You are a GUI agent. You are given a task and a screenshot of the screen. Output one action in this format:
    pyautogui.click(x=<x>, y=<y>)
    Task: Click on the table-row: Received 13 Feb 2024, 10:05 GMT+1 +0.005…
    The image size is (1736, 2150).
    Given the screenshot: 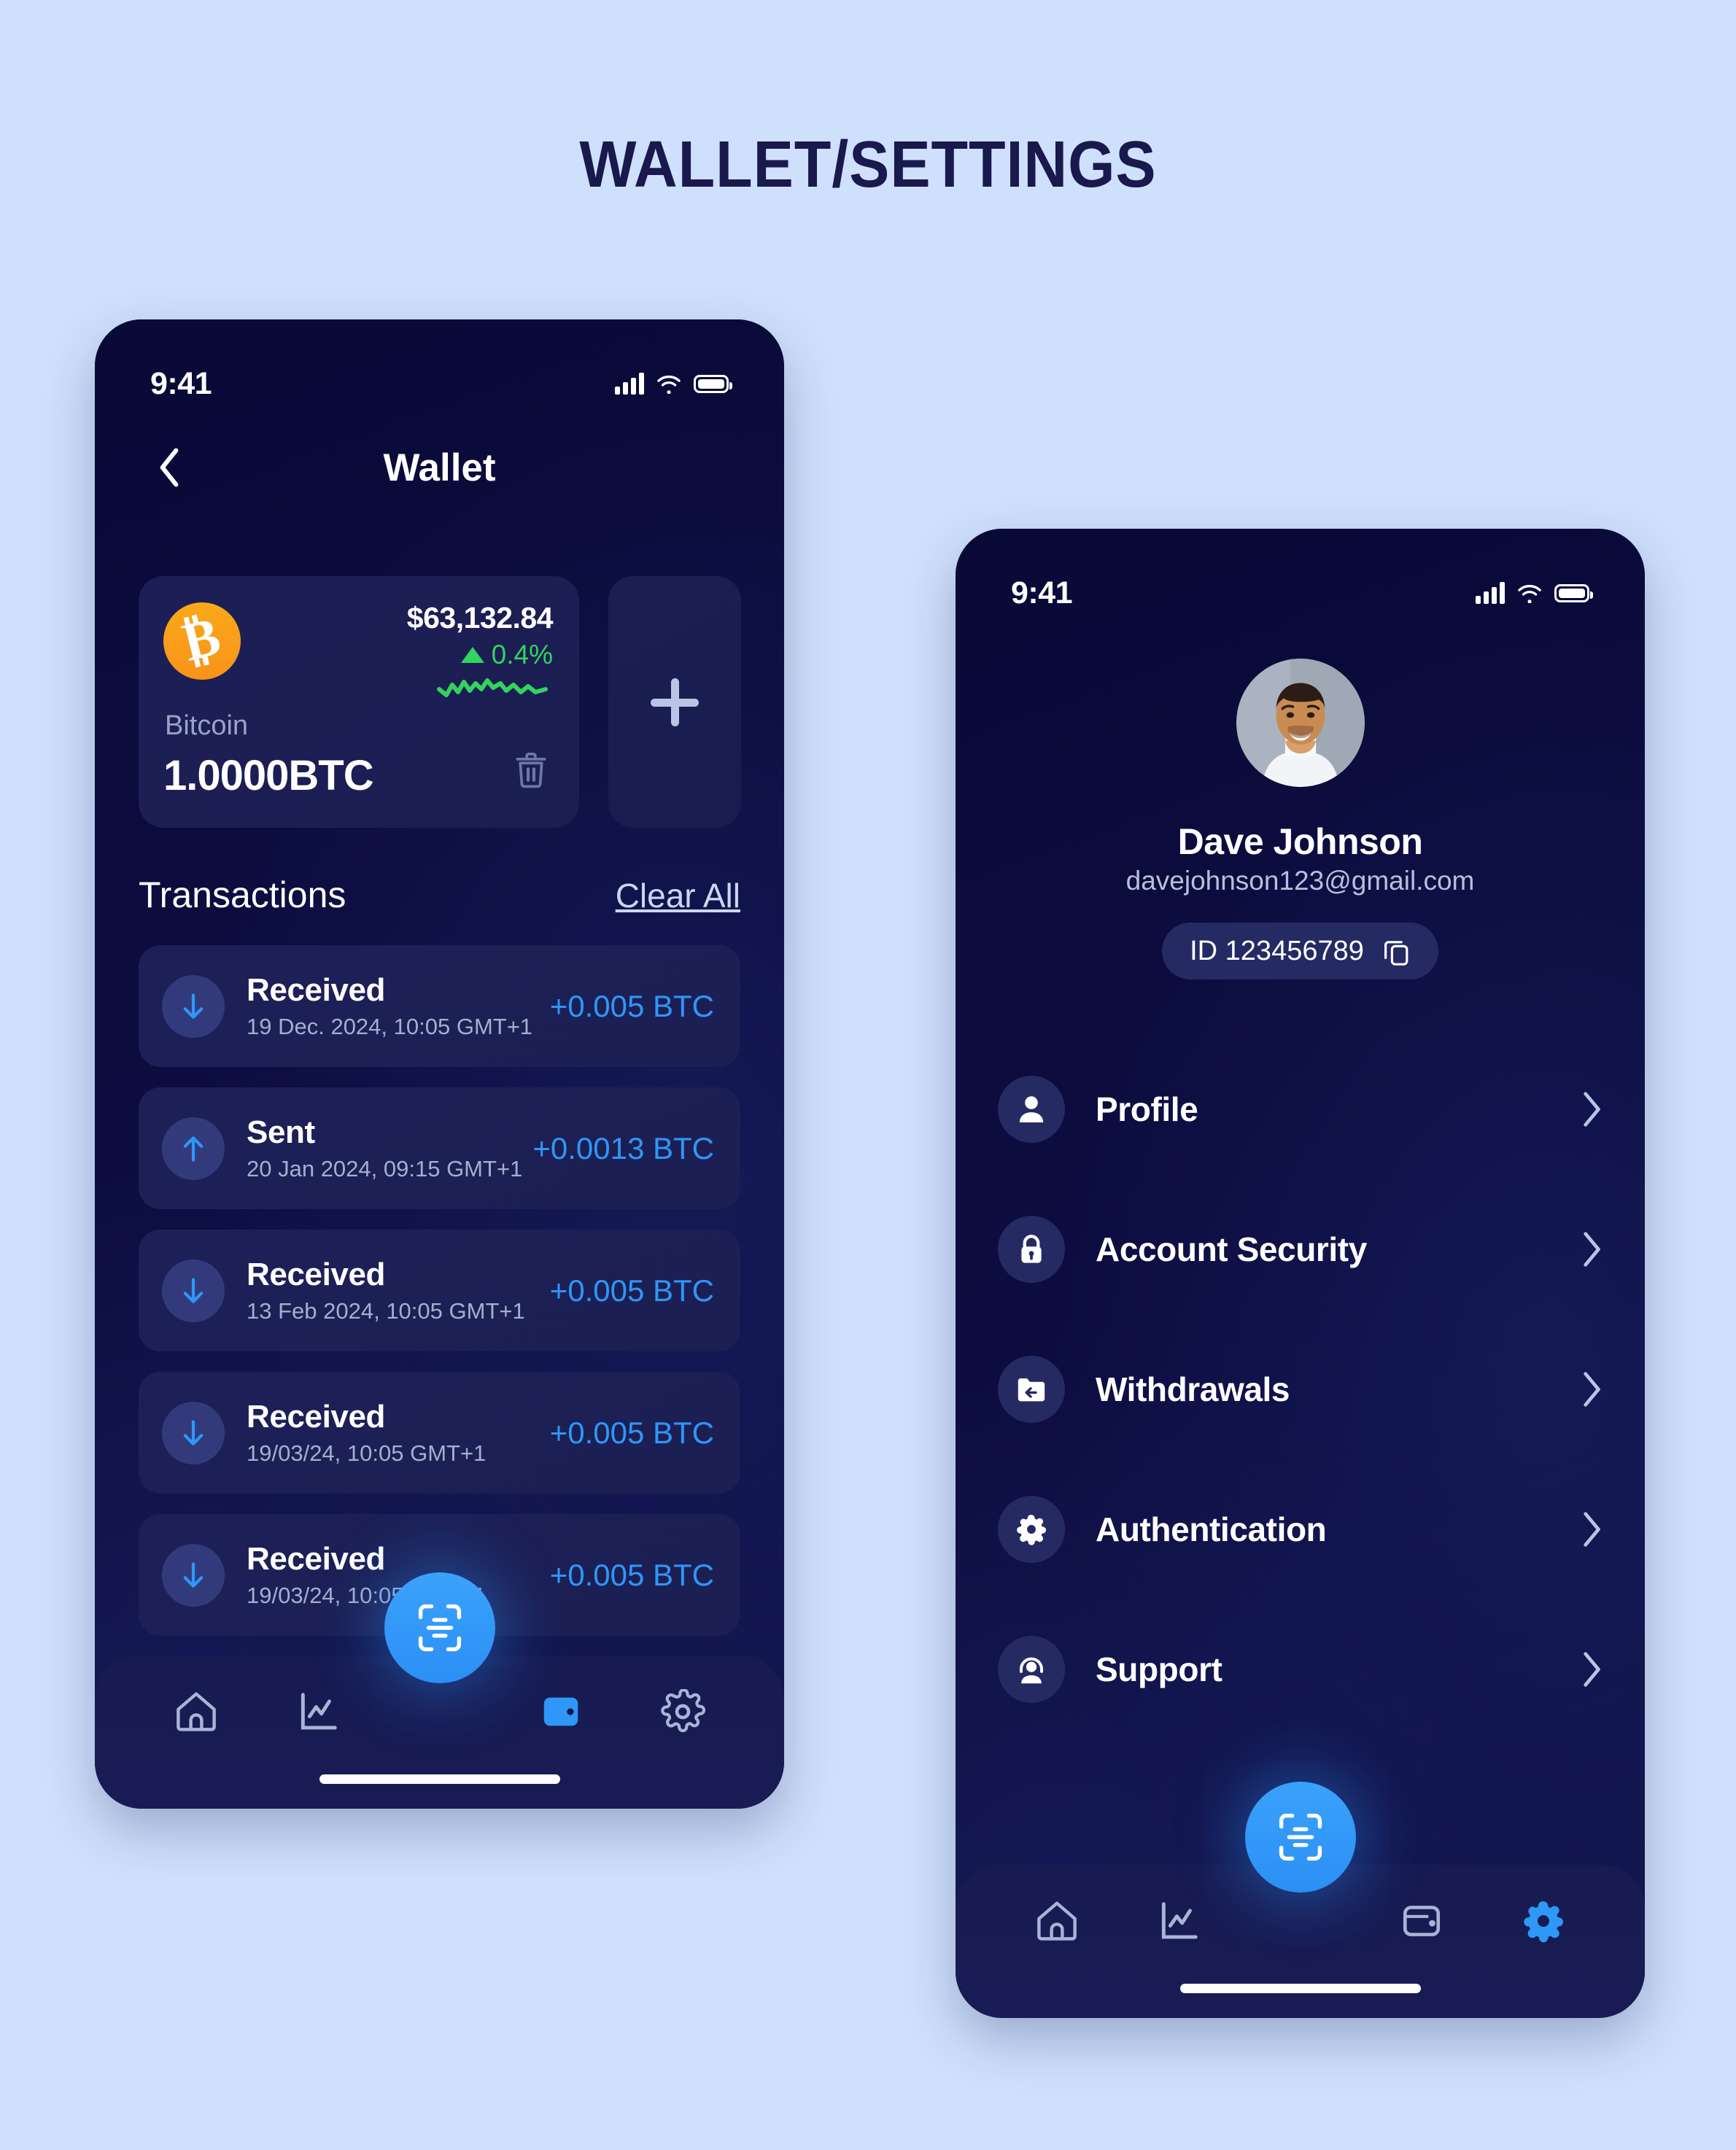 What is the action you would take?
    pyautogui.click(x=439, y=1290)
    